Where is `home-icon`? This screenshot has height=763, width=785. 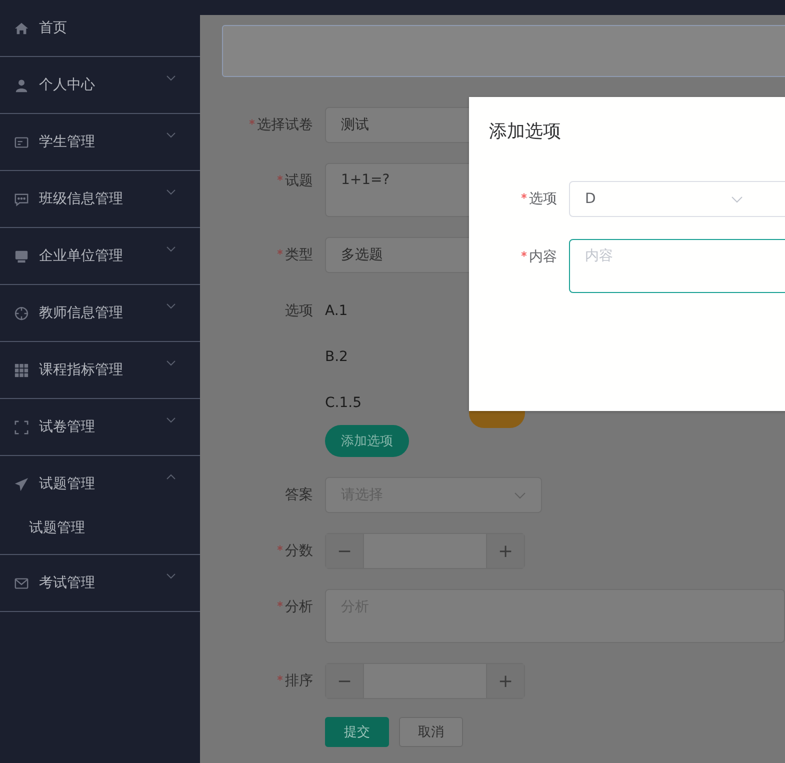
home-icon is located at coordinates (21, 28).